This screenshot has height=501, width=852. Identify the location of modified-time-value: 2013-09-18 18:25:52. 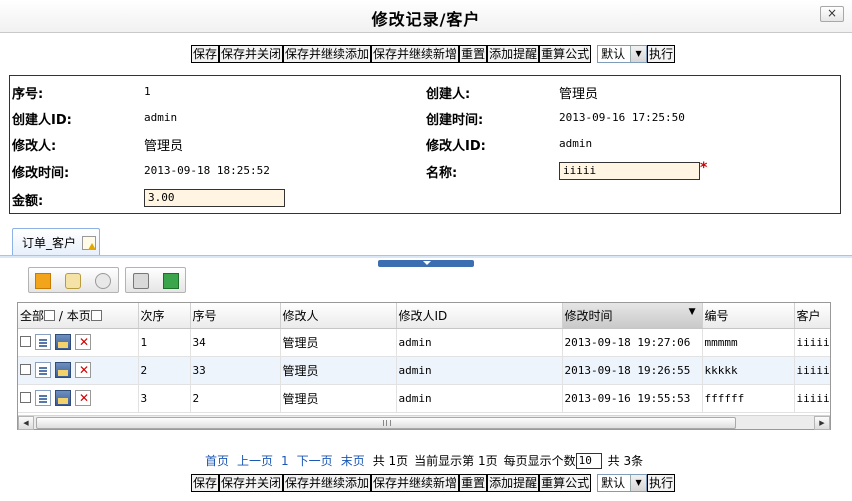
(207, 170).